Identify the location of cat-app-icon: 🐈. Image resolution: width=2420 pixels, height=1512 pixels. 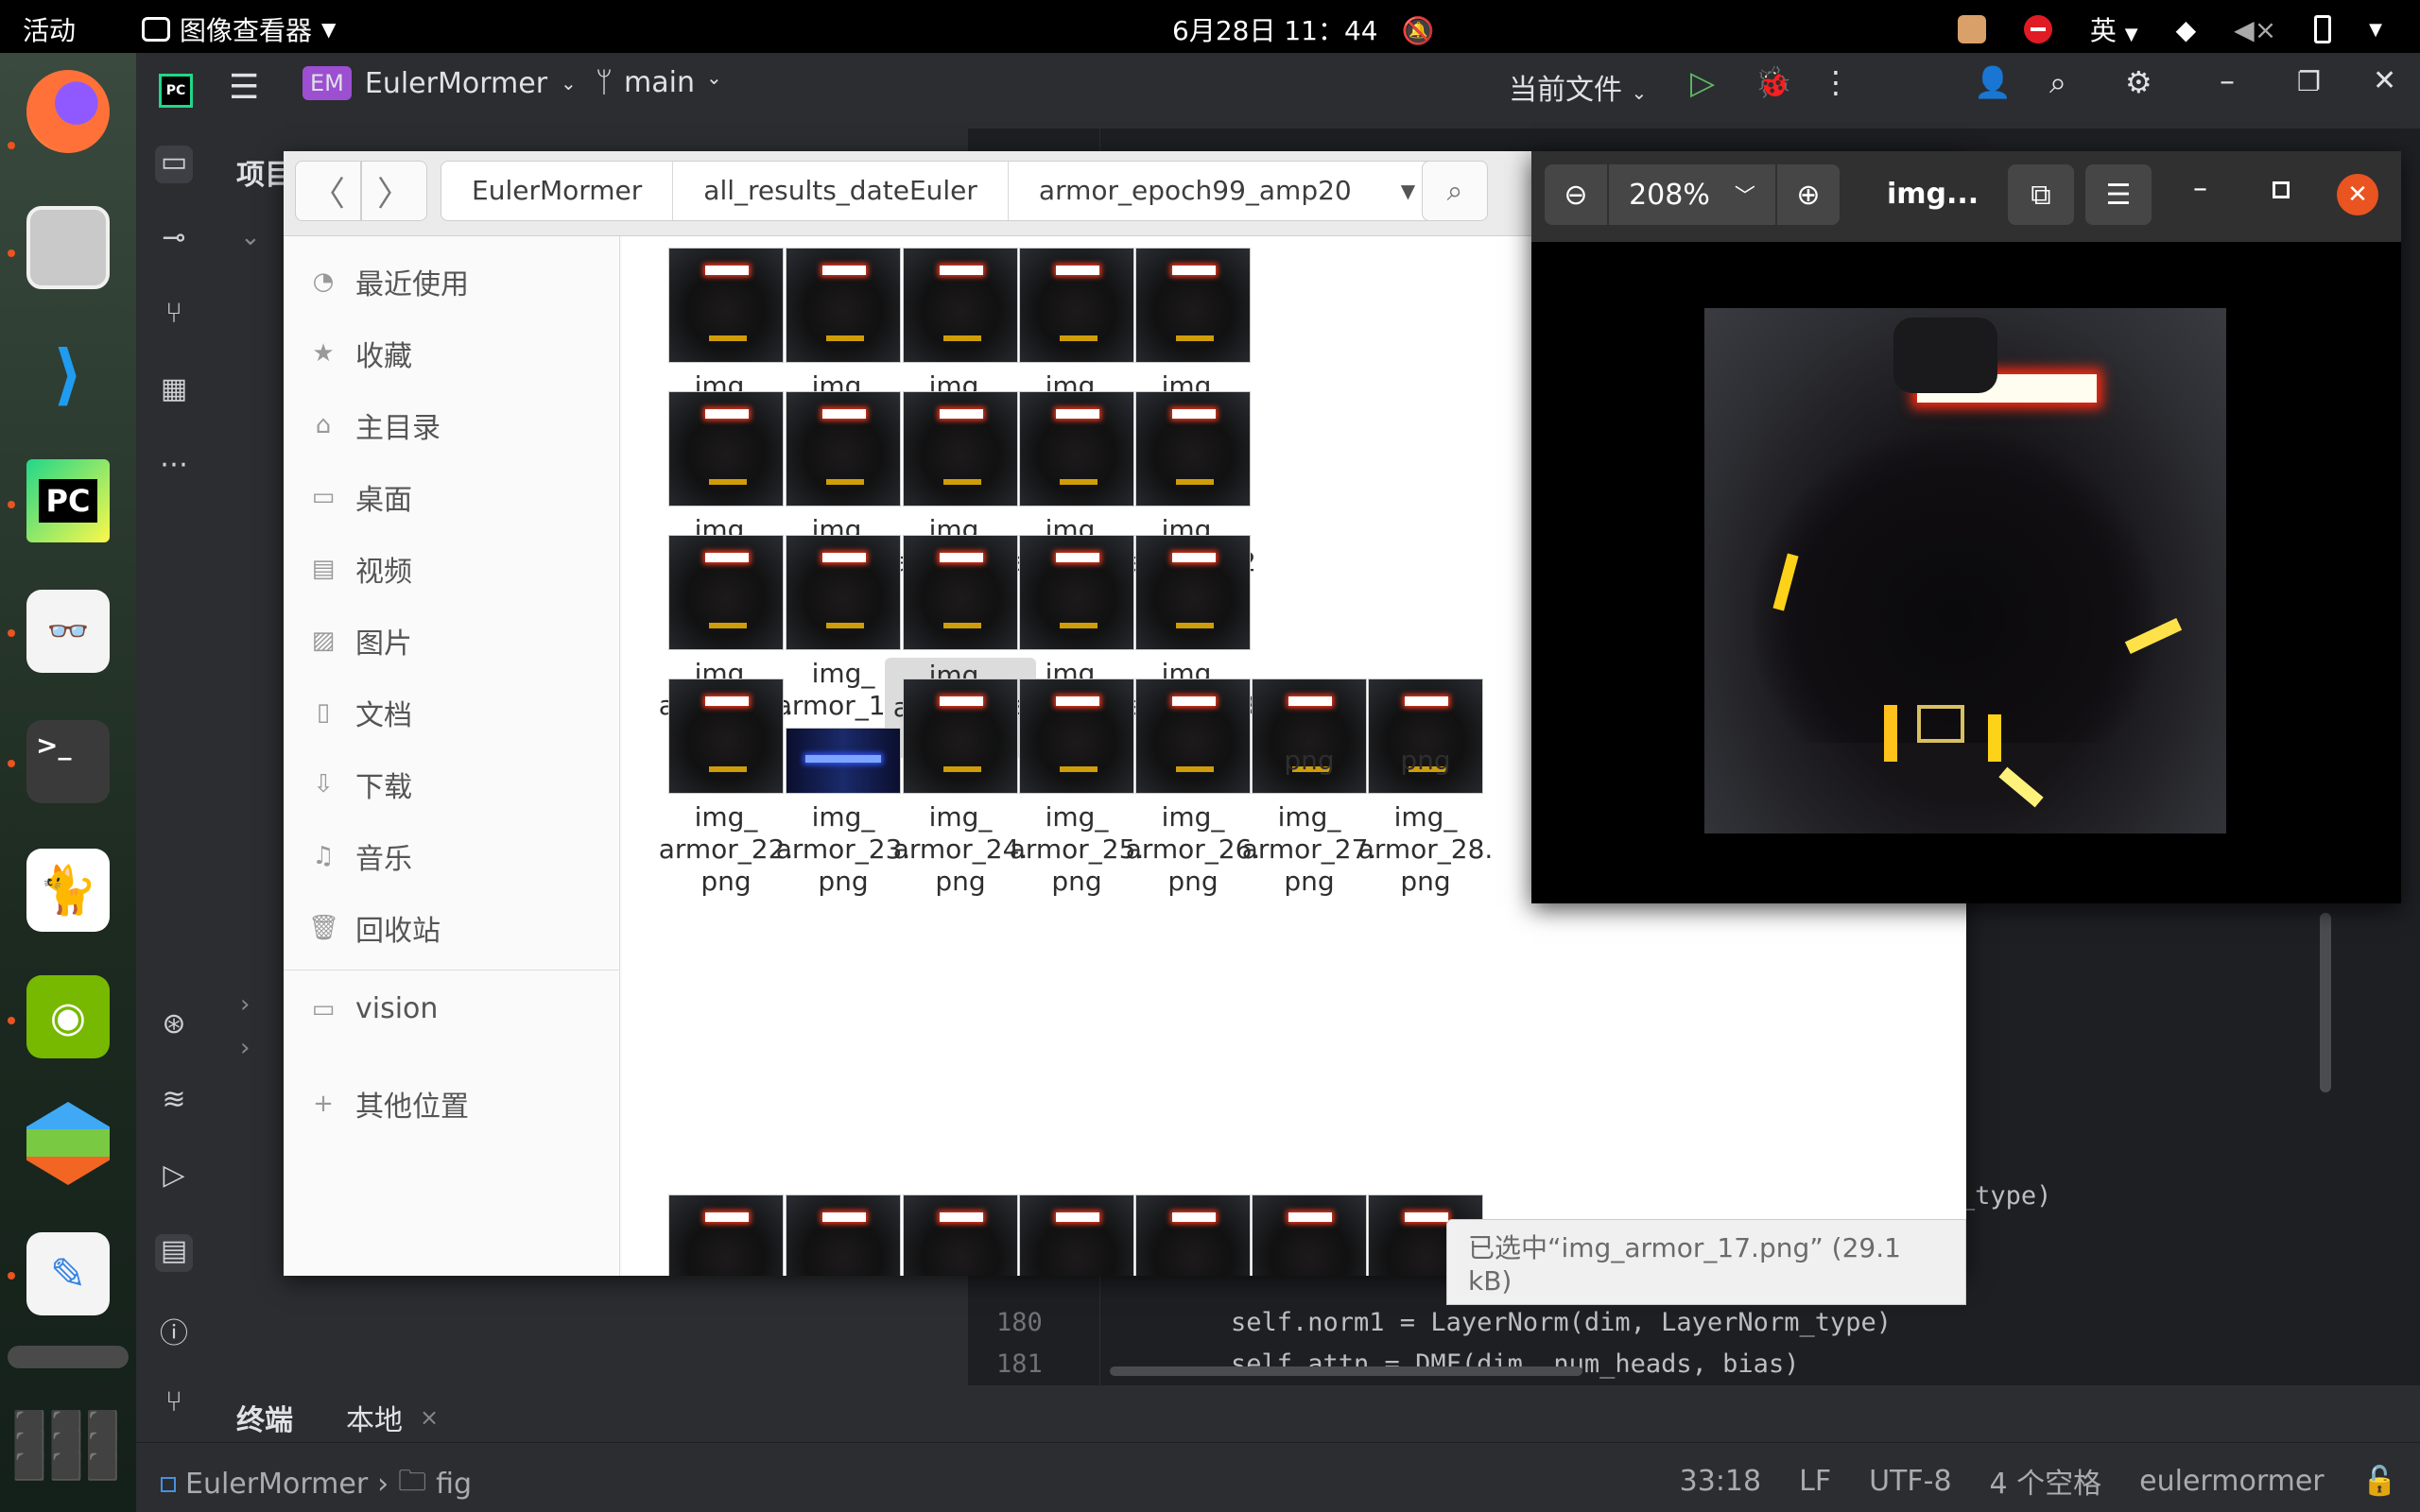
(68, 890).